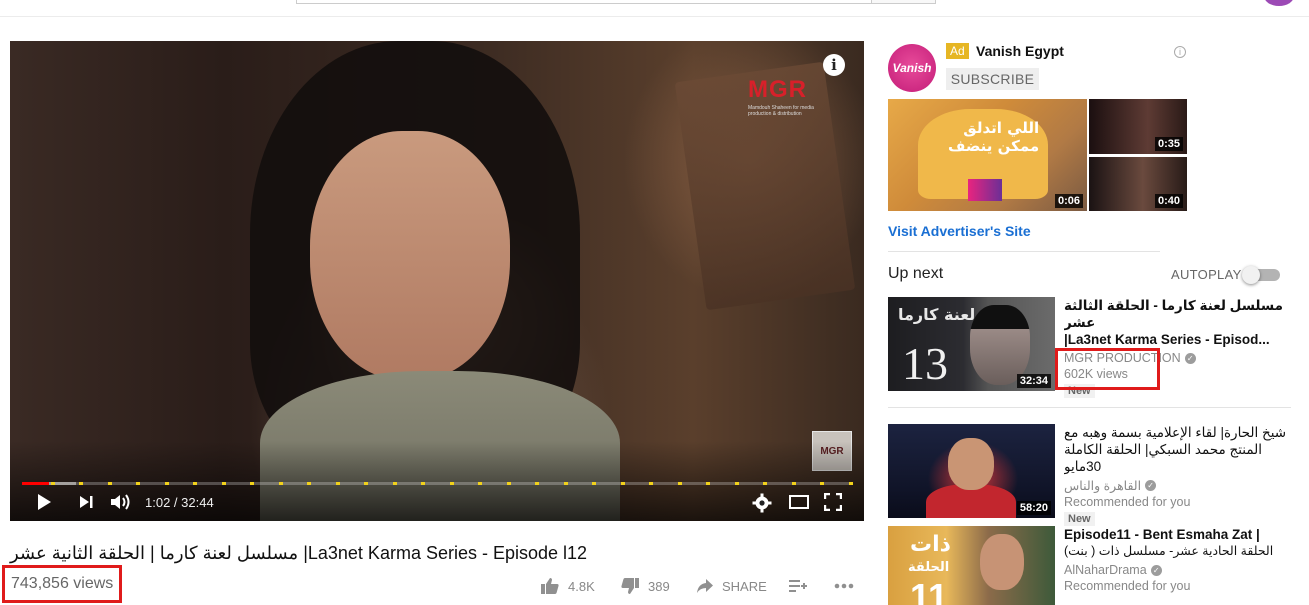  Describe the element at coordinates (1068, 201) in the screenshot. I see `thumbnail-duration: 0:06` at that location.